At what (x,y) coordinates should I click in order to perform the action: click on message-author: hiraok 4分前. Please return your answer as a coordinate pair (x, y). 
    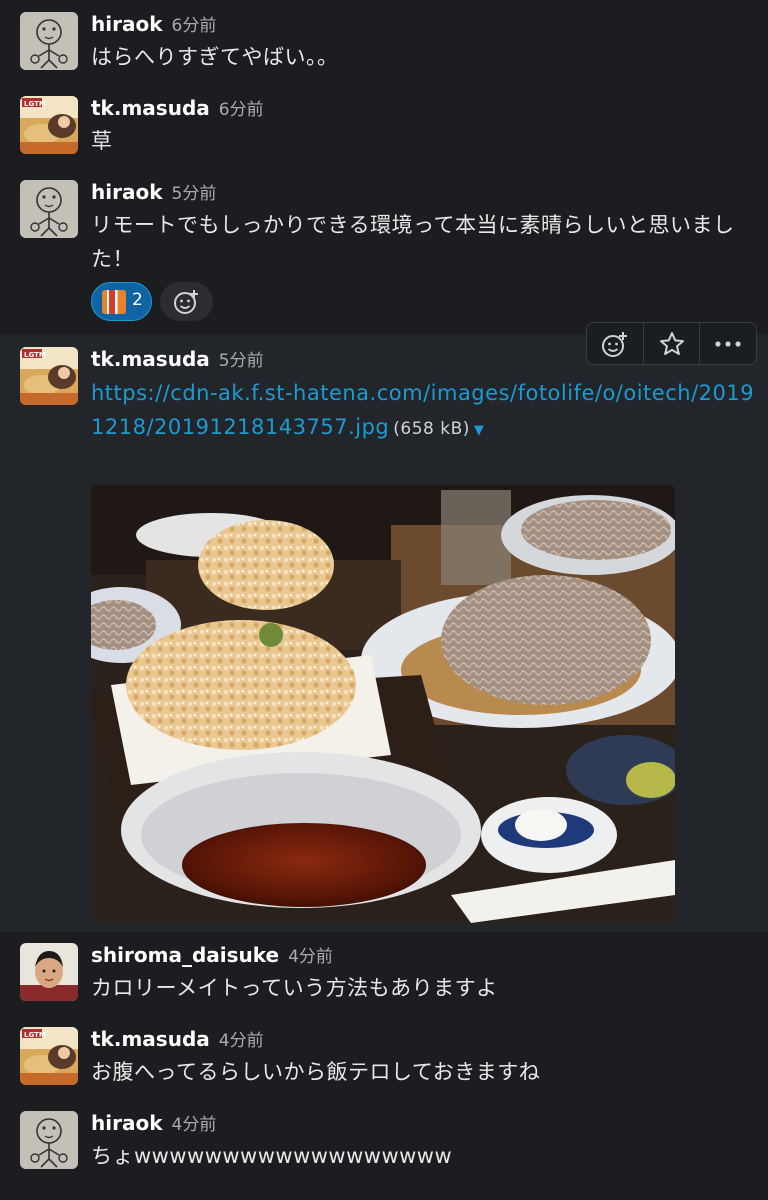
    Looking at the image, I should click on (153, 1124).